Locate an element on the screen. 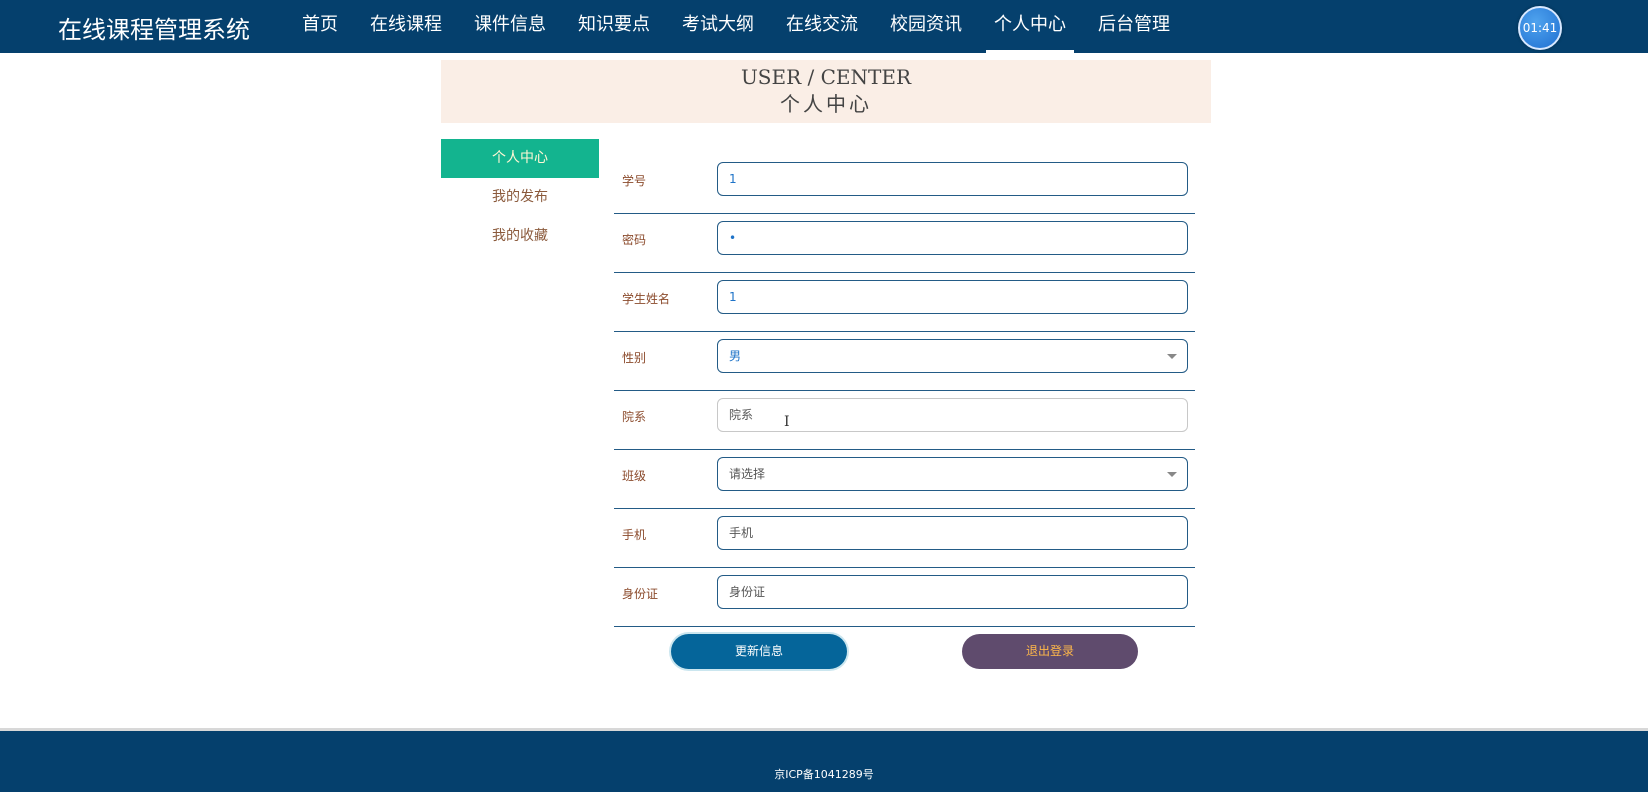 Image resolution: width=1648 pixels, height=792 pixels. form-row-department: 院系 院系 I is located at coordinates (904, 420).